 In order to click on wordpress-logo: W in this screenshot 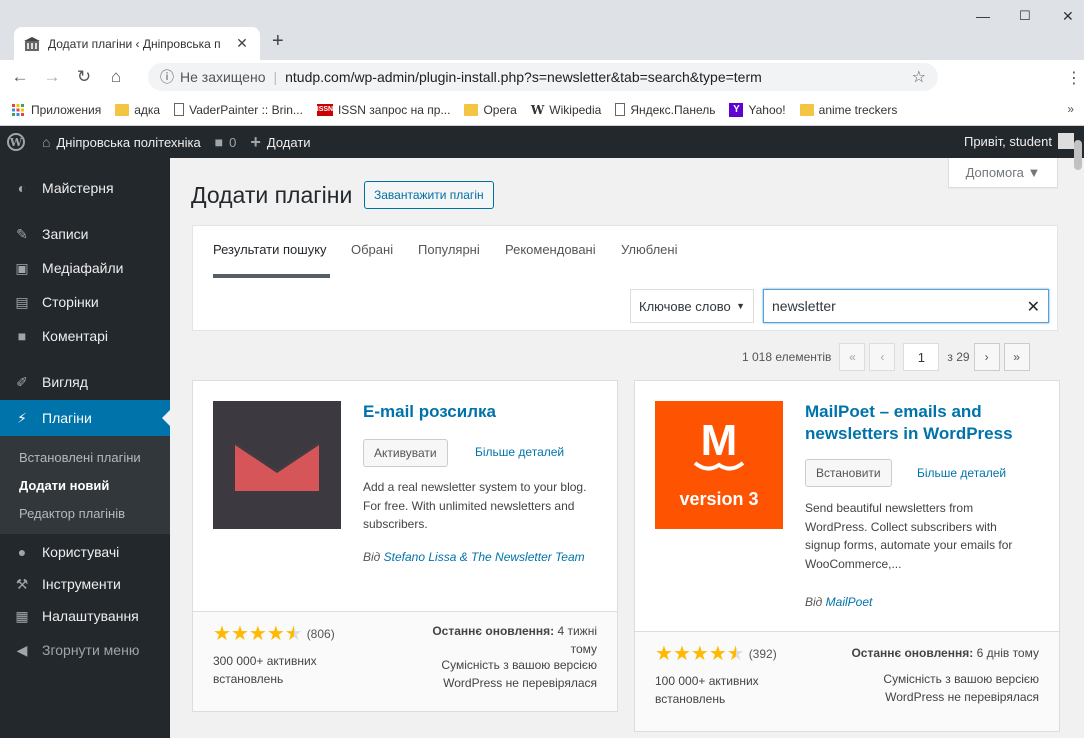, I will do `click(16, 142)`.